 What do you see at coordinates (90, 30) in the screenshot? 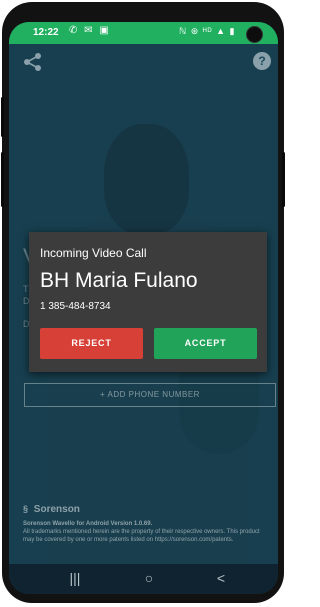
I see `notification-icons: ✆ ✉ ▣` at bounding box center [90, 30].